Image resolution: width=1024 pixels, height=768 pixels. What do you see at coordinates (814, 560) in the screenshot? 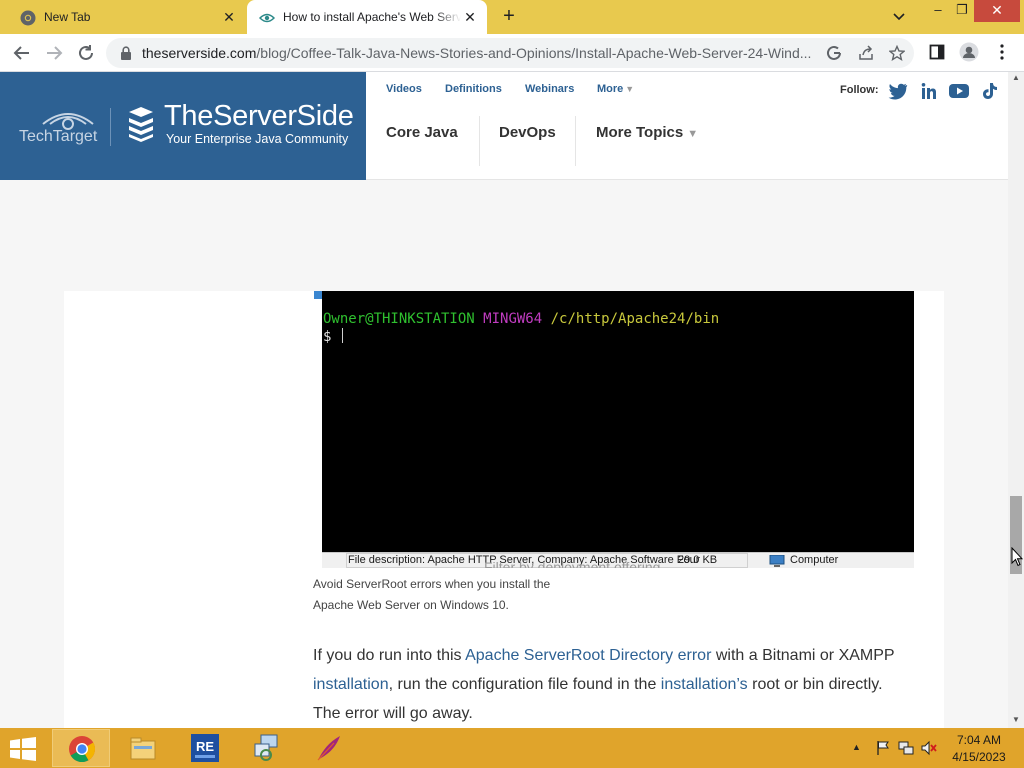
I see `status-location: Computer` at bounding box center [814, 560].